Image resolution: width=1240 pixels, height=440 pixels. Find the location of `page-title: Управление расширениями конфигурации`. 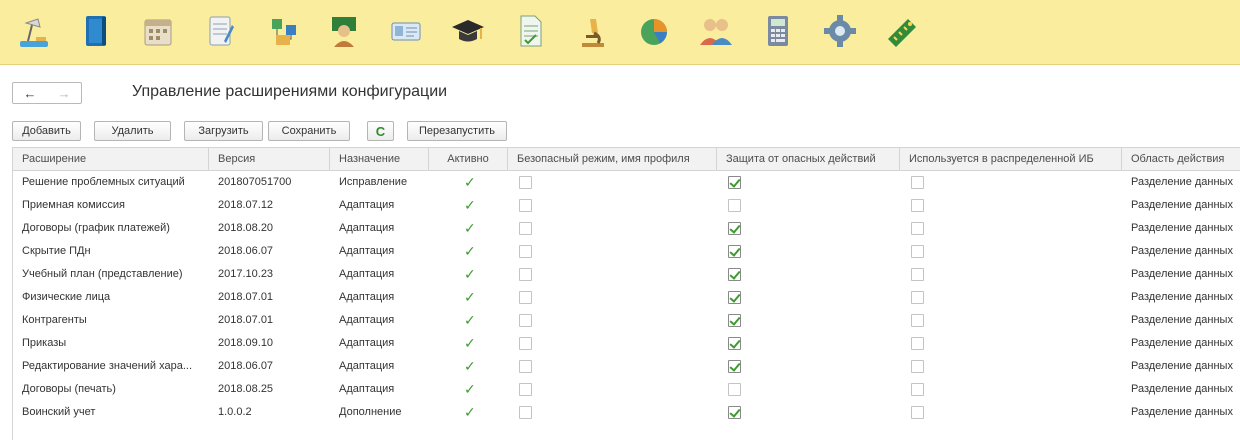

page-title: Управление расширениями конфигурации is located at coordinates (290, 91).